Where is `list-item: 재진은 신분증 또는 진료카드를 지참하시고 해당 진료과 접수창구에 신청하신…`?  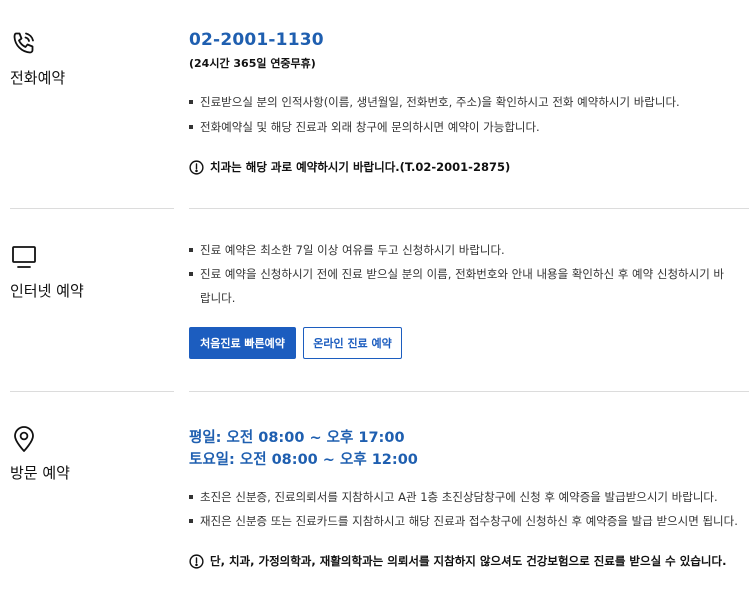
list-item: 재진은 신분증 또는 진료카드를 지참하시고 해당 진료과 접수창구에 신청하신… is located at coordinates (469, 521).